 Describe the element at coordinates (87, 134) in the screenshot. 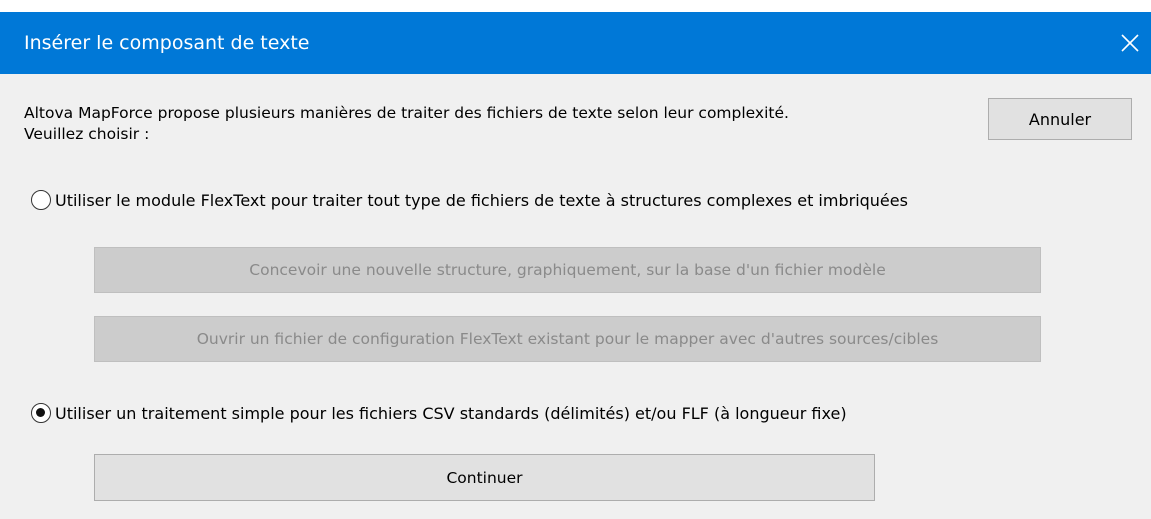

I see `description-line-2: Veuillez choisir :` at that location.